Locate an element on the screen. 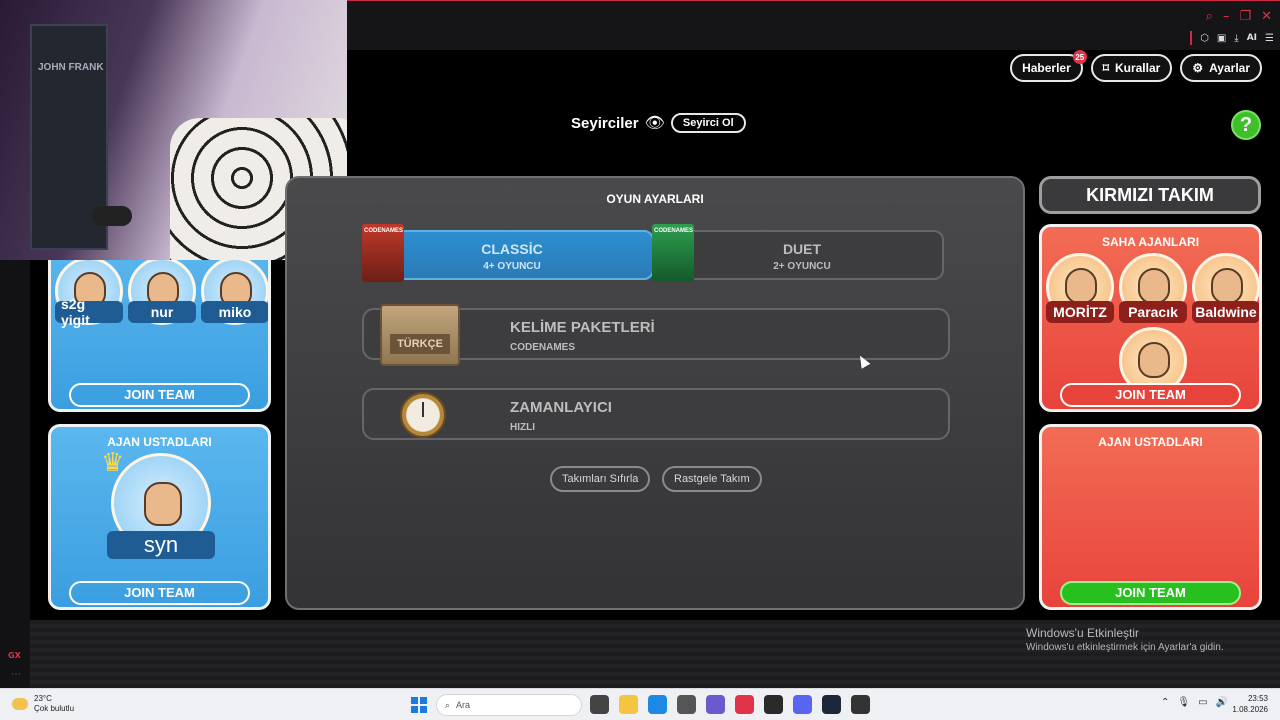  settings-title: OYUN AYARLARI is located at coordinates (655, 199).